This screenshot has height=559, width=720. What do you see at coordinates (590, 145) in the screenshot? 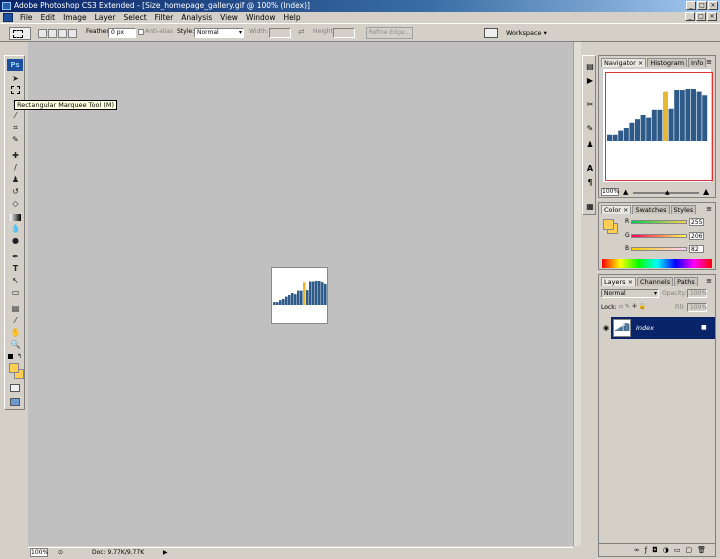
I see `clone-source-icon: ♟` at bounding box center [590, 145].